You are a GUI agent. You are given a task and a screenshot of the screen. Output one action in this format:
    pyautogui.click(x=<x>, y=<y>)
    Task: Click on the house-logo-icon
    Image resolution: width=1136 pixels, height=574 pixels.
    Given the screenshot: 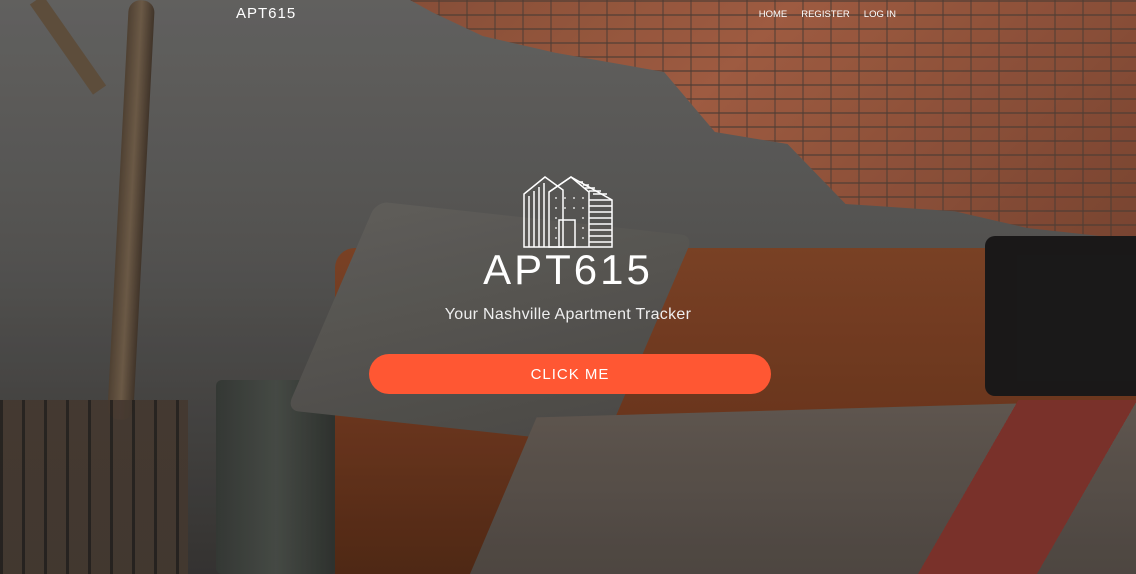 What is the action you would take?
    pyautogui.click(x=568, y=212)
    